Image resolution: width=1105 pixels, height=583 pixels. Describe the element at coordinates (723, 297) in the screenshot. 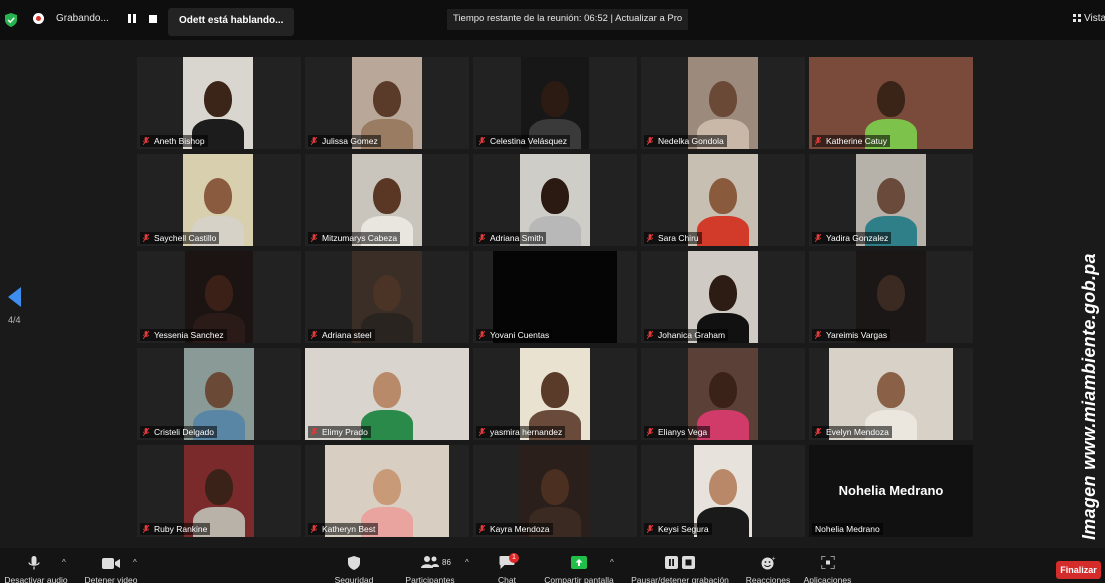

I see `participant-video-tile: Johanica Graham` at that location.